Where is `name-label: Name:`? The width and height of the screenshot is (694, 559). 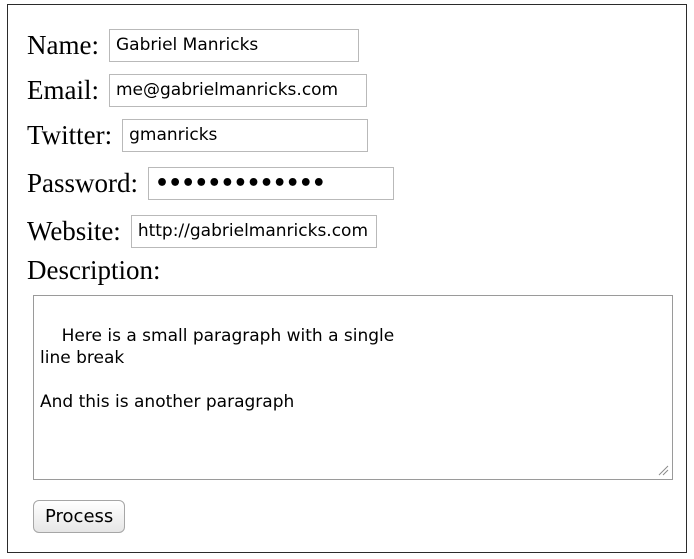
name-label: Name: is located at coordinates (63, 44).